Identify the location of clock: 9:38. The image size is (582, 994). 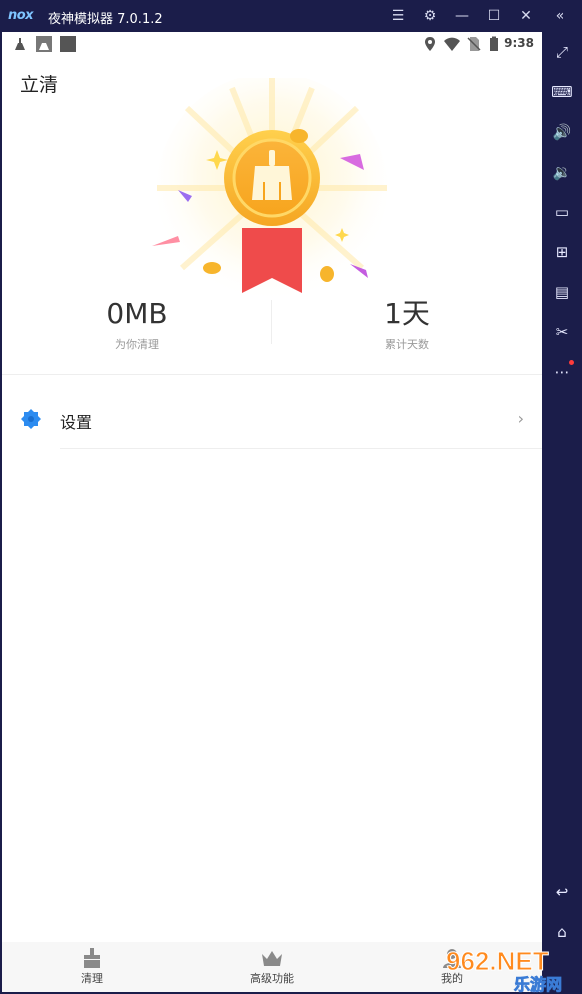
(519, 43).